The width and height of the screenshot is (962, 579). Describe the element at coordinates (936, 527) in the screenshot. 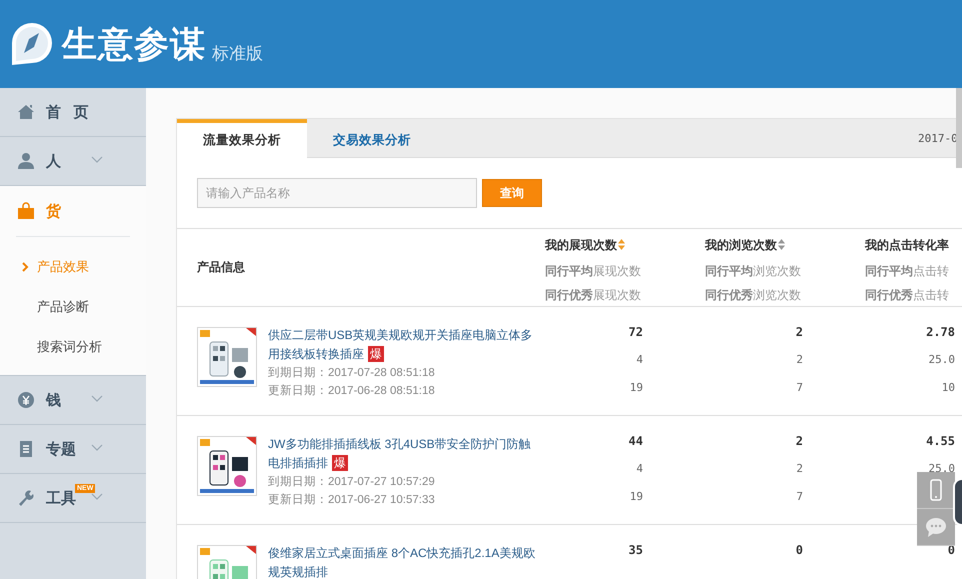

I see `chat-icon` at that location.